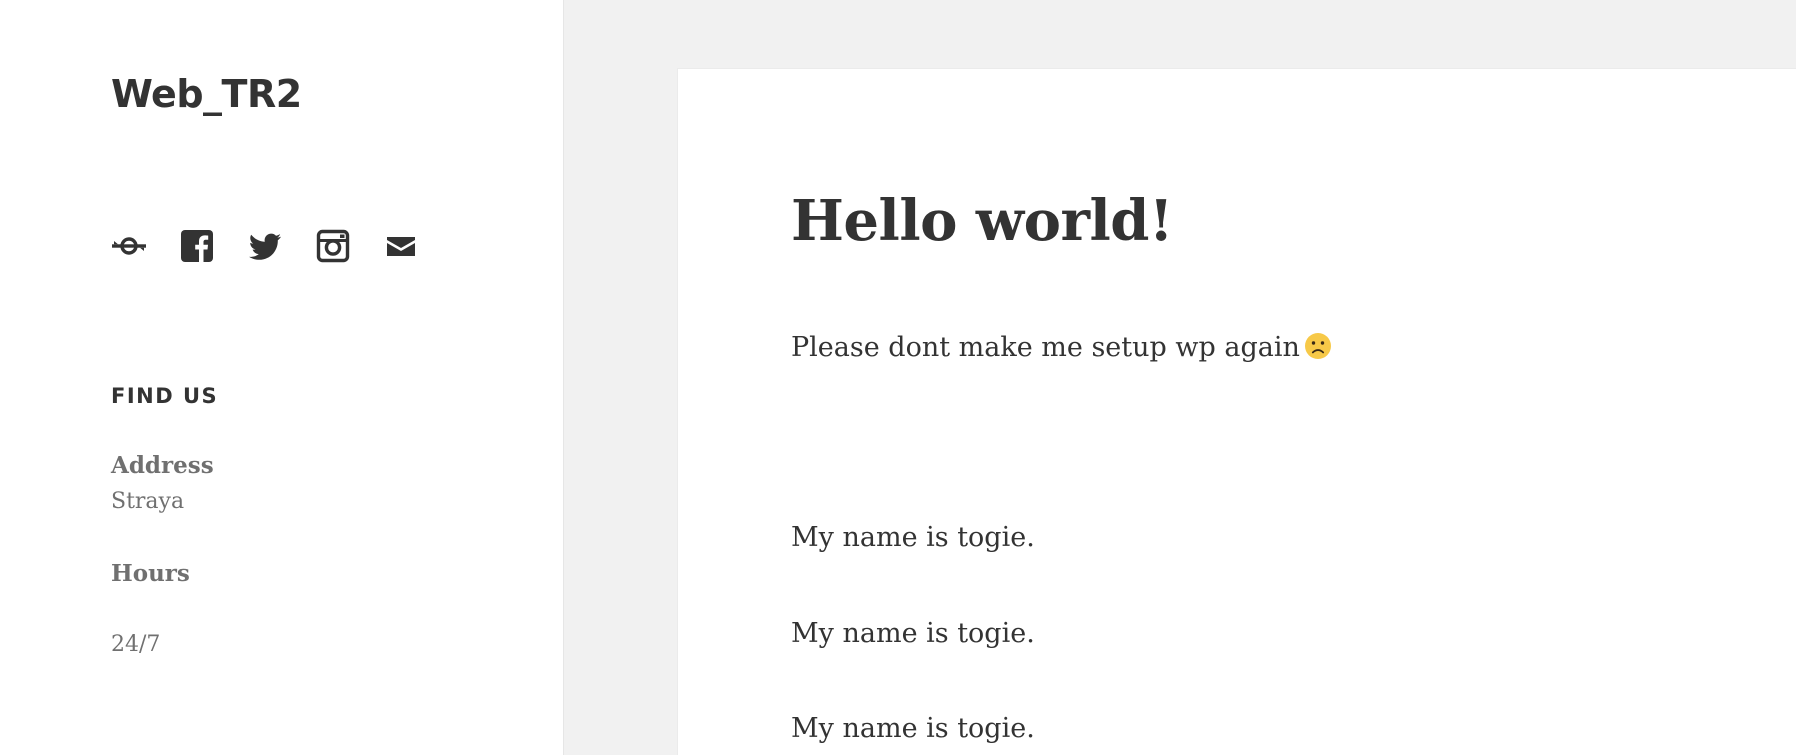 This screenshot has height=755, width=1796. Describe the element at coordinates (301, 518) in the screenshot. I see `find-us-widget: FIND US Address Straya Hours 24/7` at that location.